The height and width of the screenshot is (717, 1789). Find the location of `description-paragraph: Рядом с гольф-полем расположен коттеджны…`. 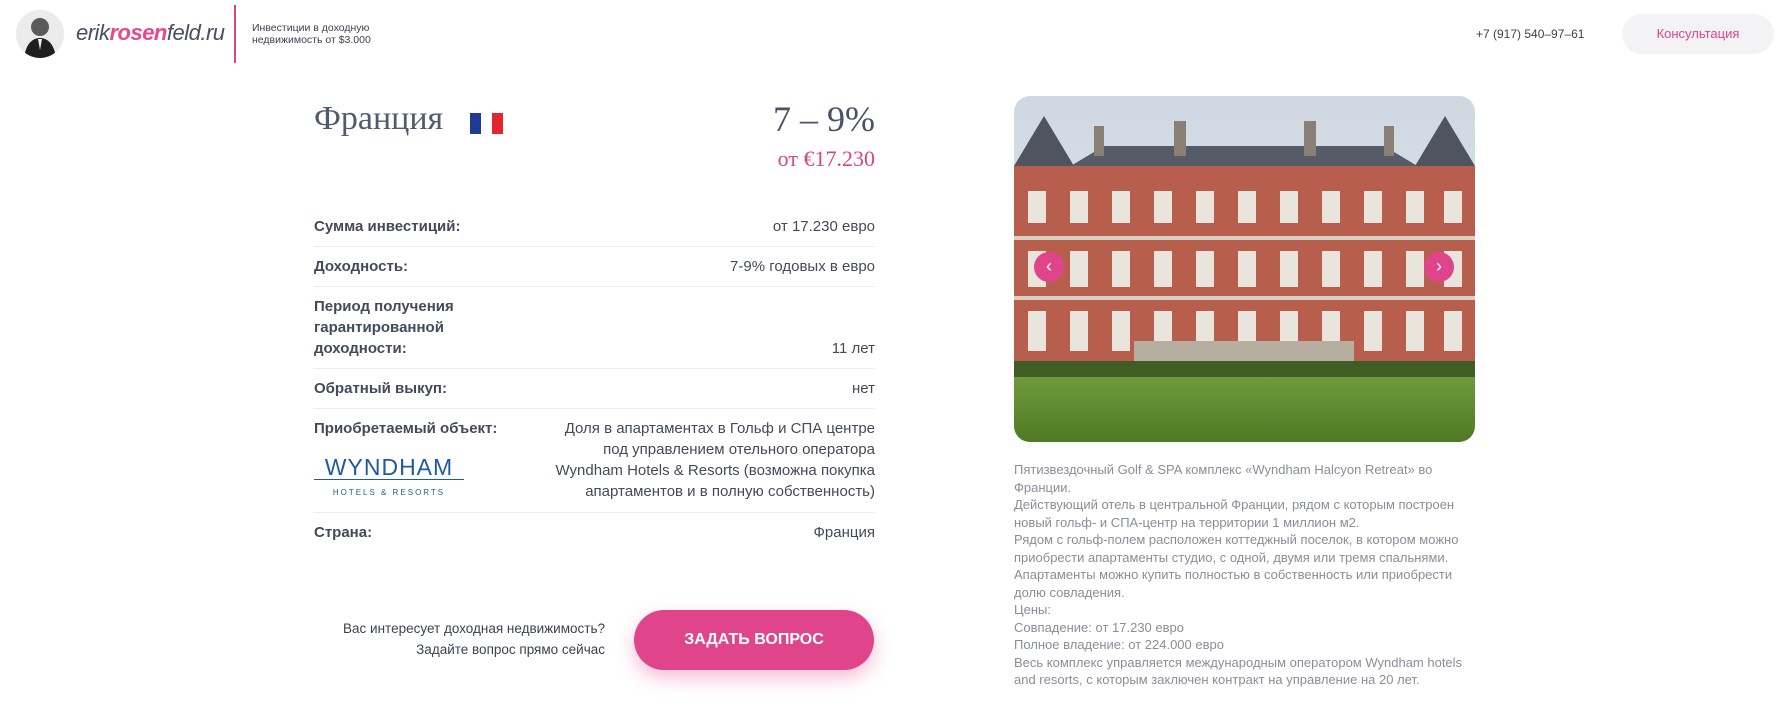

description-paragraph: Рядом с гольф-полем расположен коттеджны… is located at coordinates (1236, 548).